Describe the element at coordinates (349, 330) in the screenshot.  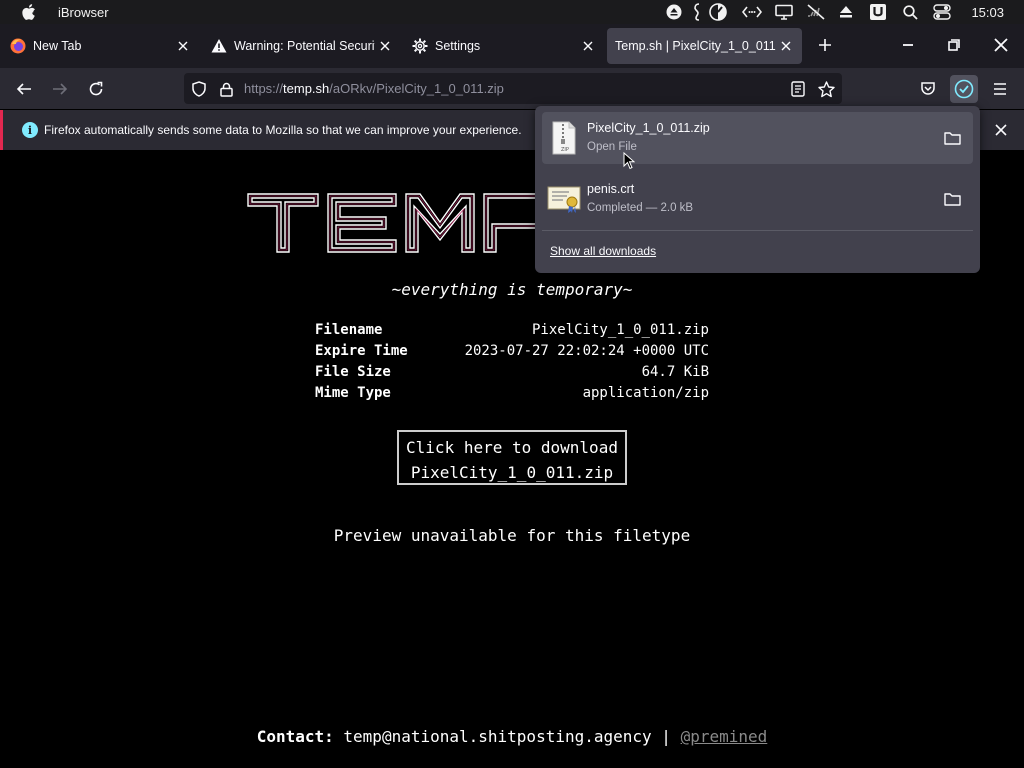
I see `meta-key: Filename` at that location.